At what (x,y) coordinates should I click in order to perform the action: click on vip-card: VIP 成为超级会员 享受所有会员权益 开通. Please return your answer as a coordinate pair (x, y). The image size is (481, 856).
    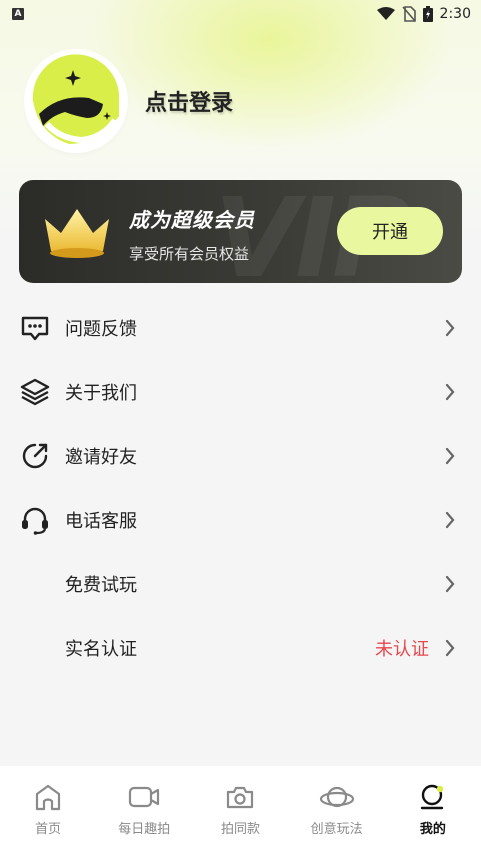
    Looking at the image, I should click on (240, 231).